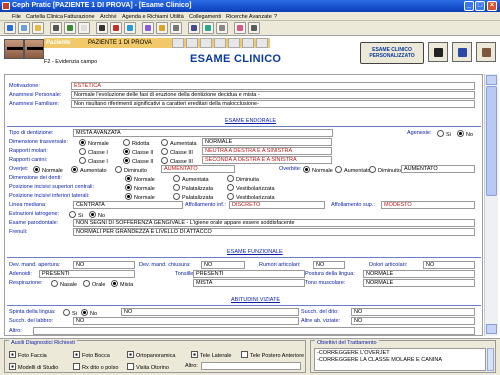  Describe the element at coordinates (102, 28) in the screenshot. I see `xray-icon` at that location.